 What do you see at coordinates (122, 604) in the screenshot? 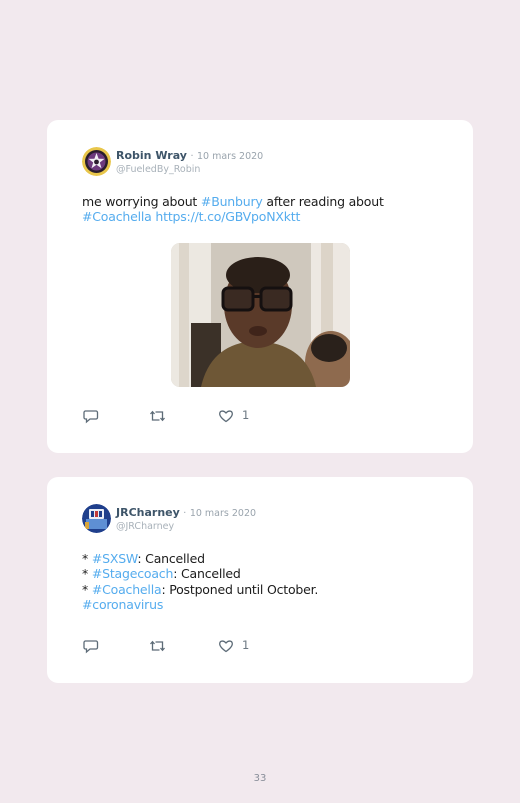
I see `hashtag-link: #coronavirus` at bounding box center [122, 604].